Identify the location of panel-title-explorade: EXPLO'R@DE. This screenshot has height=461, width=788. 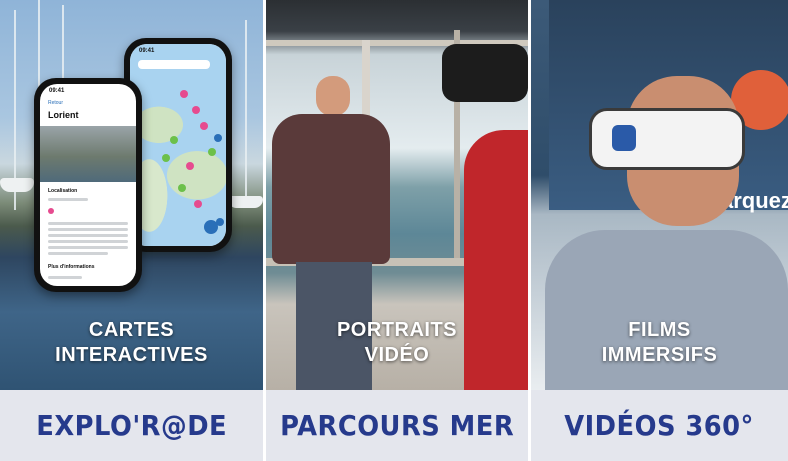
(131, 425).